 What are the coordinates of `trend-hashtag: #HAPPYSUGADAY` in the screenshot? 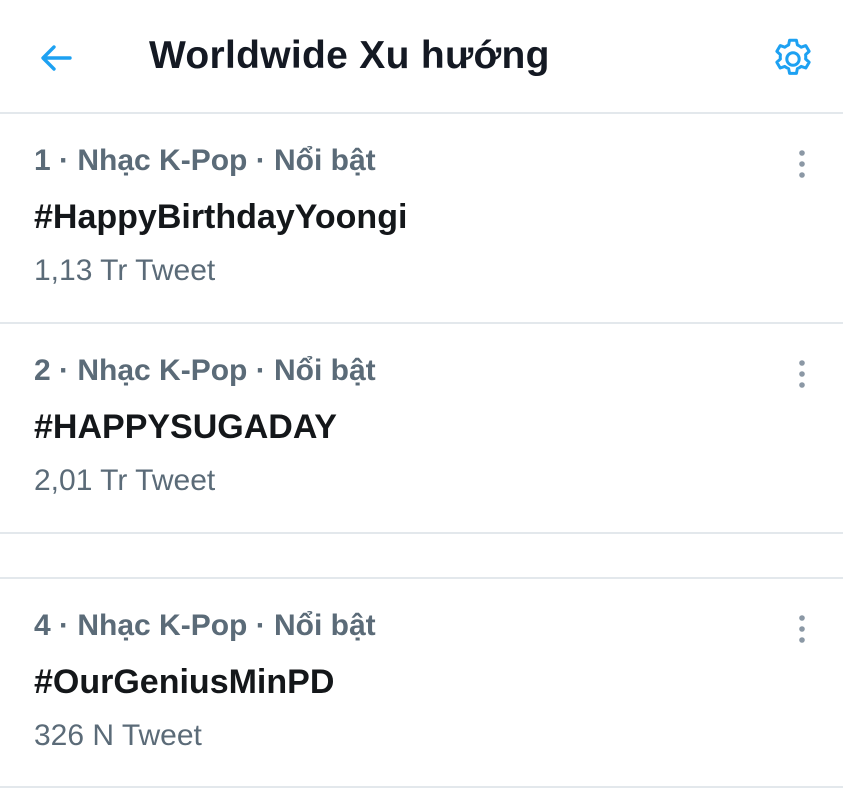 It's located at (185, 427).